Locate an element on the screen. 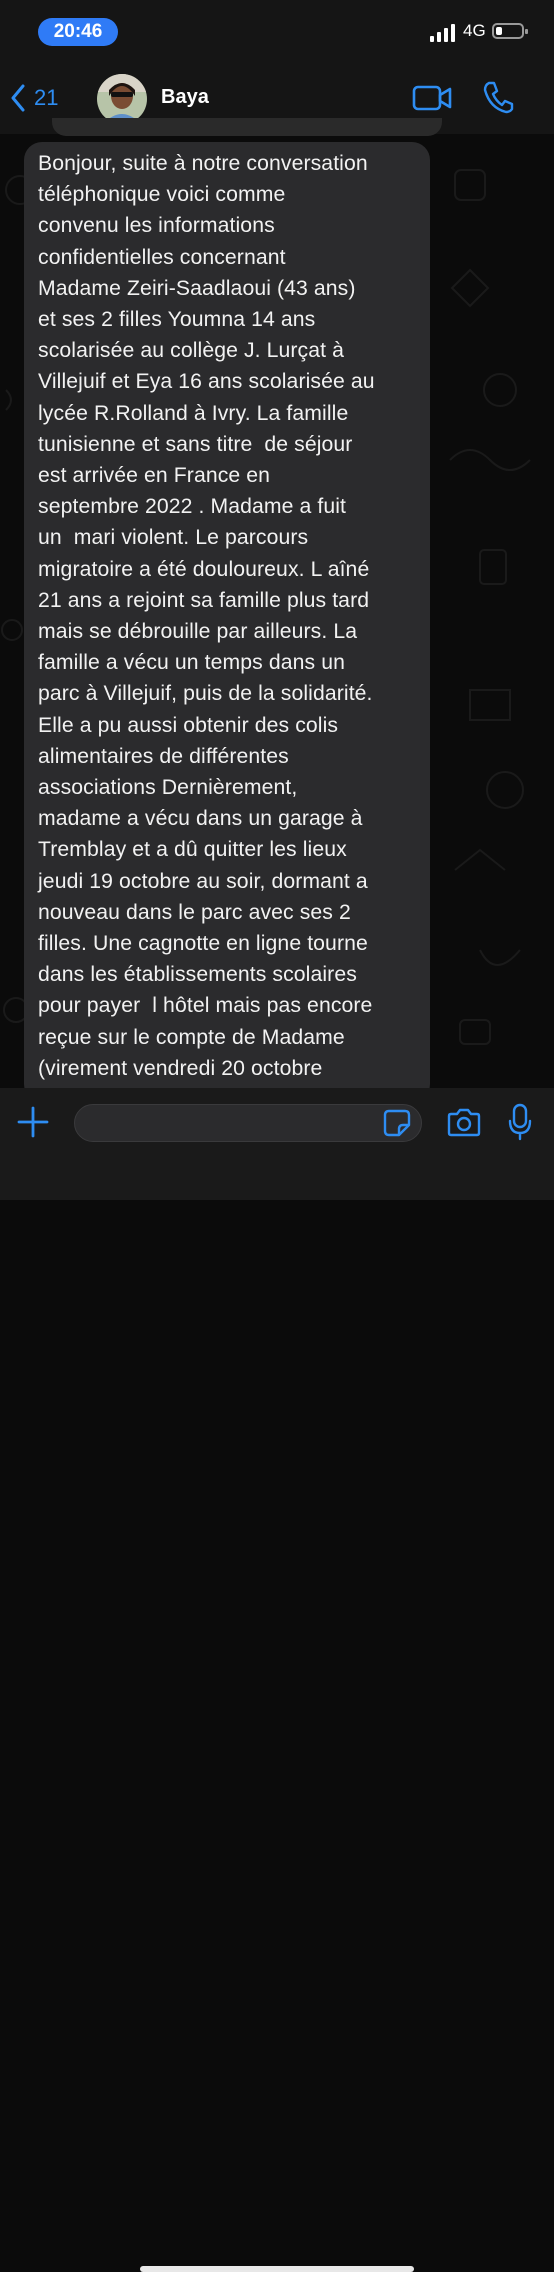 The width and height of the screenshot is (554, 2272). message-line: madame a vécu dans un garage à is located at coordinates (200, 819).